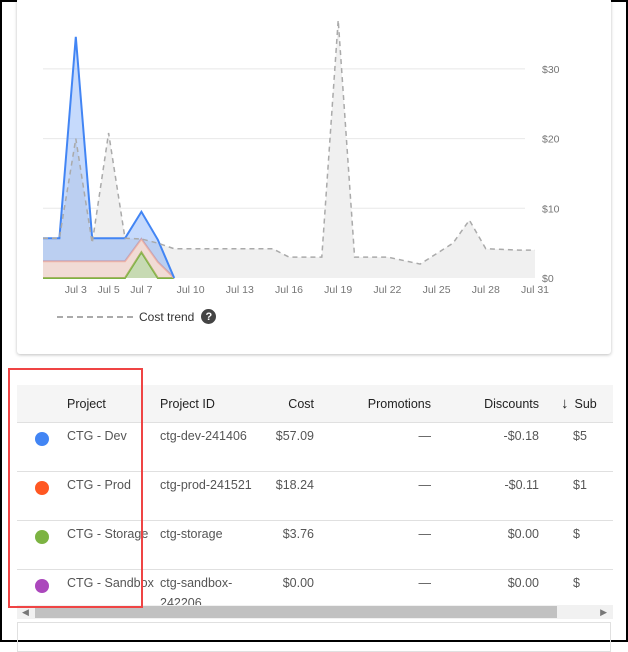 This screenshot has height=652, width=628. What do you see at coordinates (485, 404) in the screenshot?
I see `header-discounts: Discounts` at bounding box center [485, 404].